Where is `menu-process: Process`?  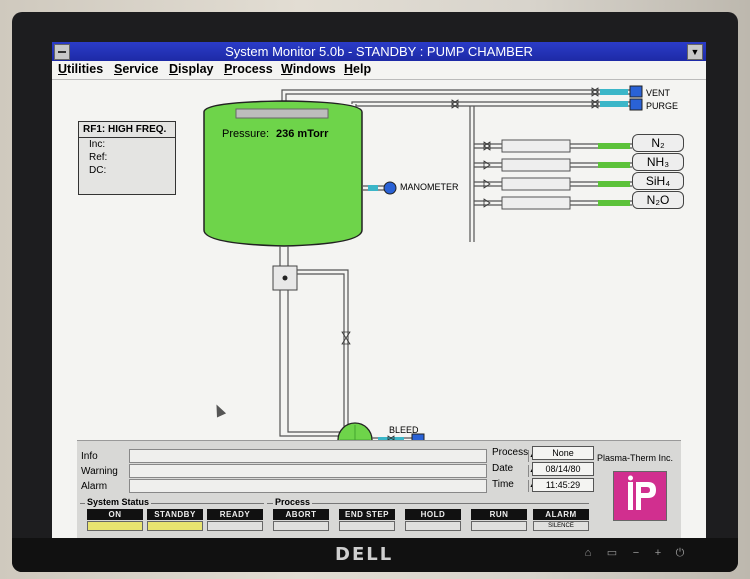 menu-process: Process is located at coordinates (248, 69).